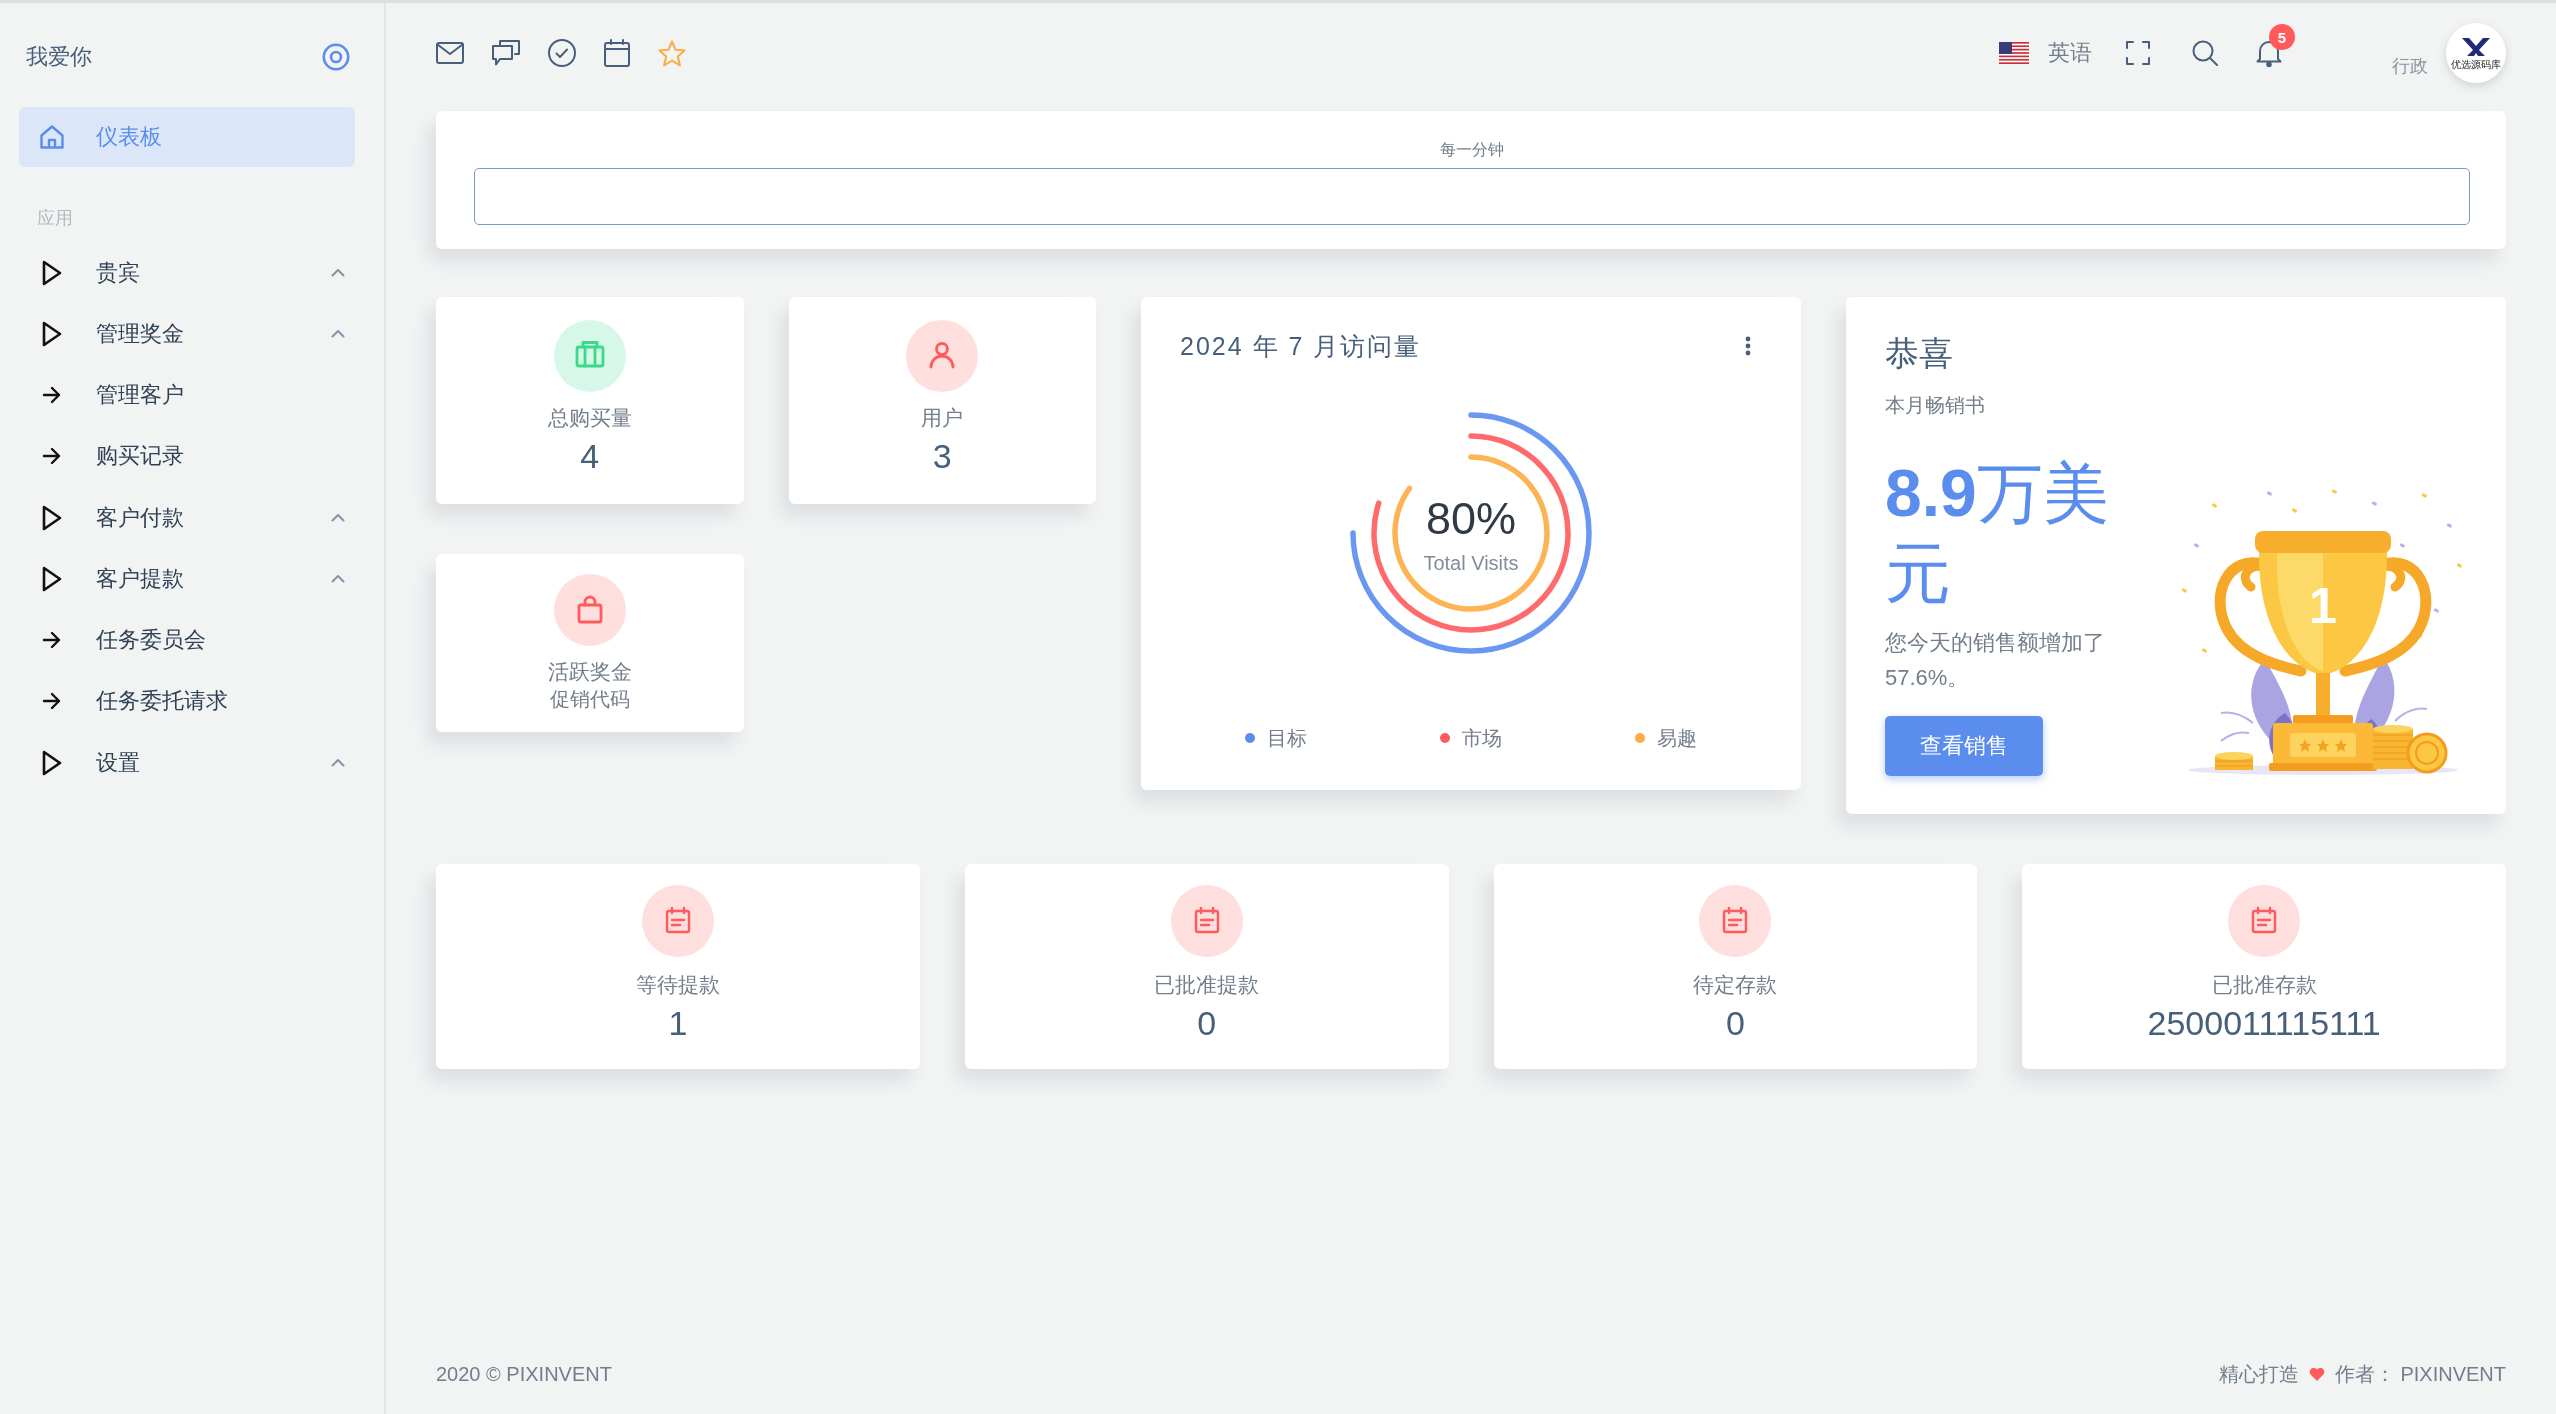 Image resolution: width=2556 pixels, height=1414 pixels. What do you see at coordinates (192, 640) in the screenshot?
I see `menu-item: 任务委员会` at bounding box center [192, 640].